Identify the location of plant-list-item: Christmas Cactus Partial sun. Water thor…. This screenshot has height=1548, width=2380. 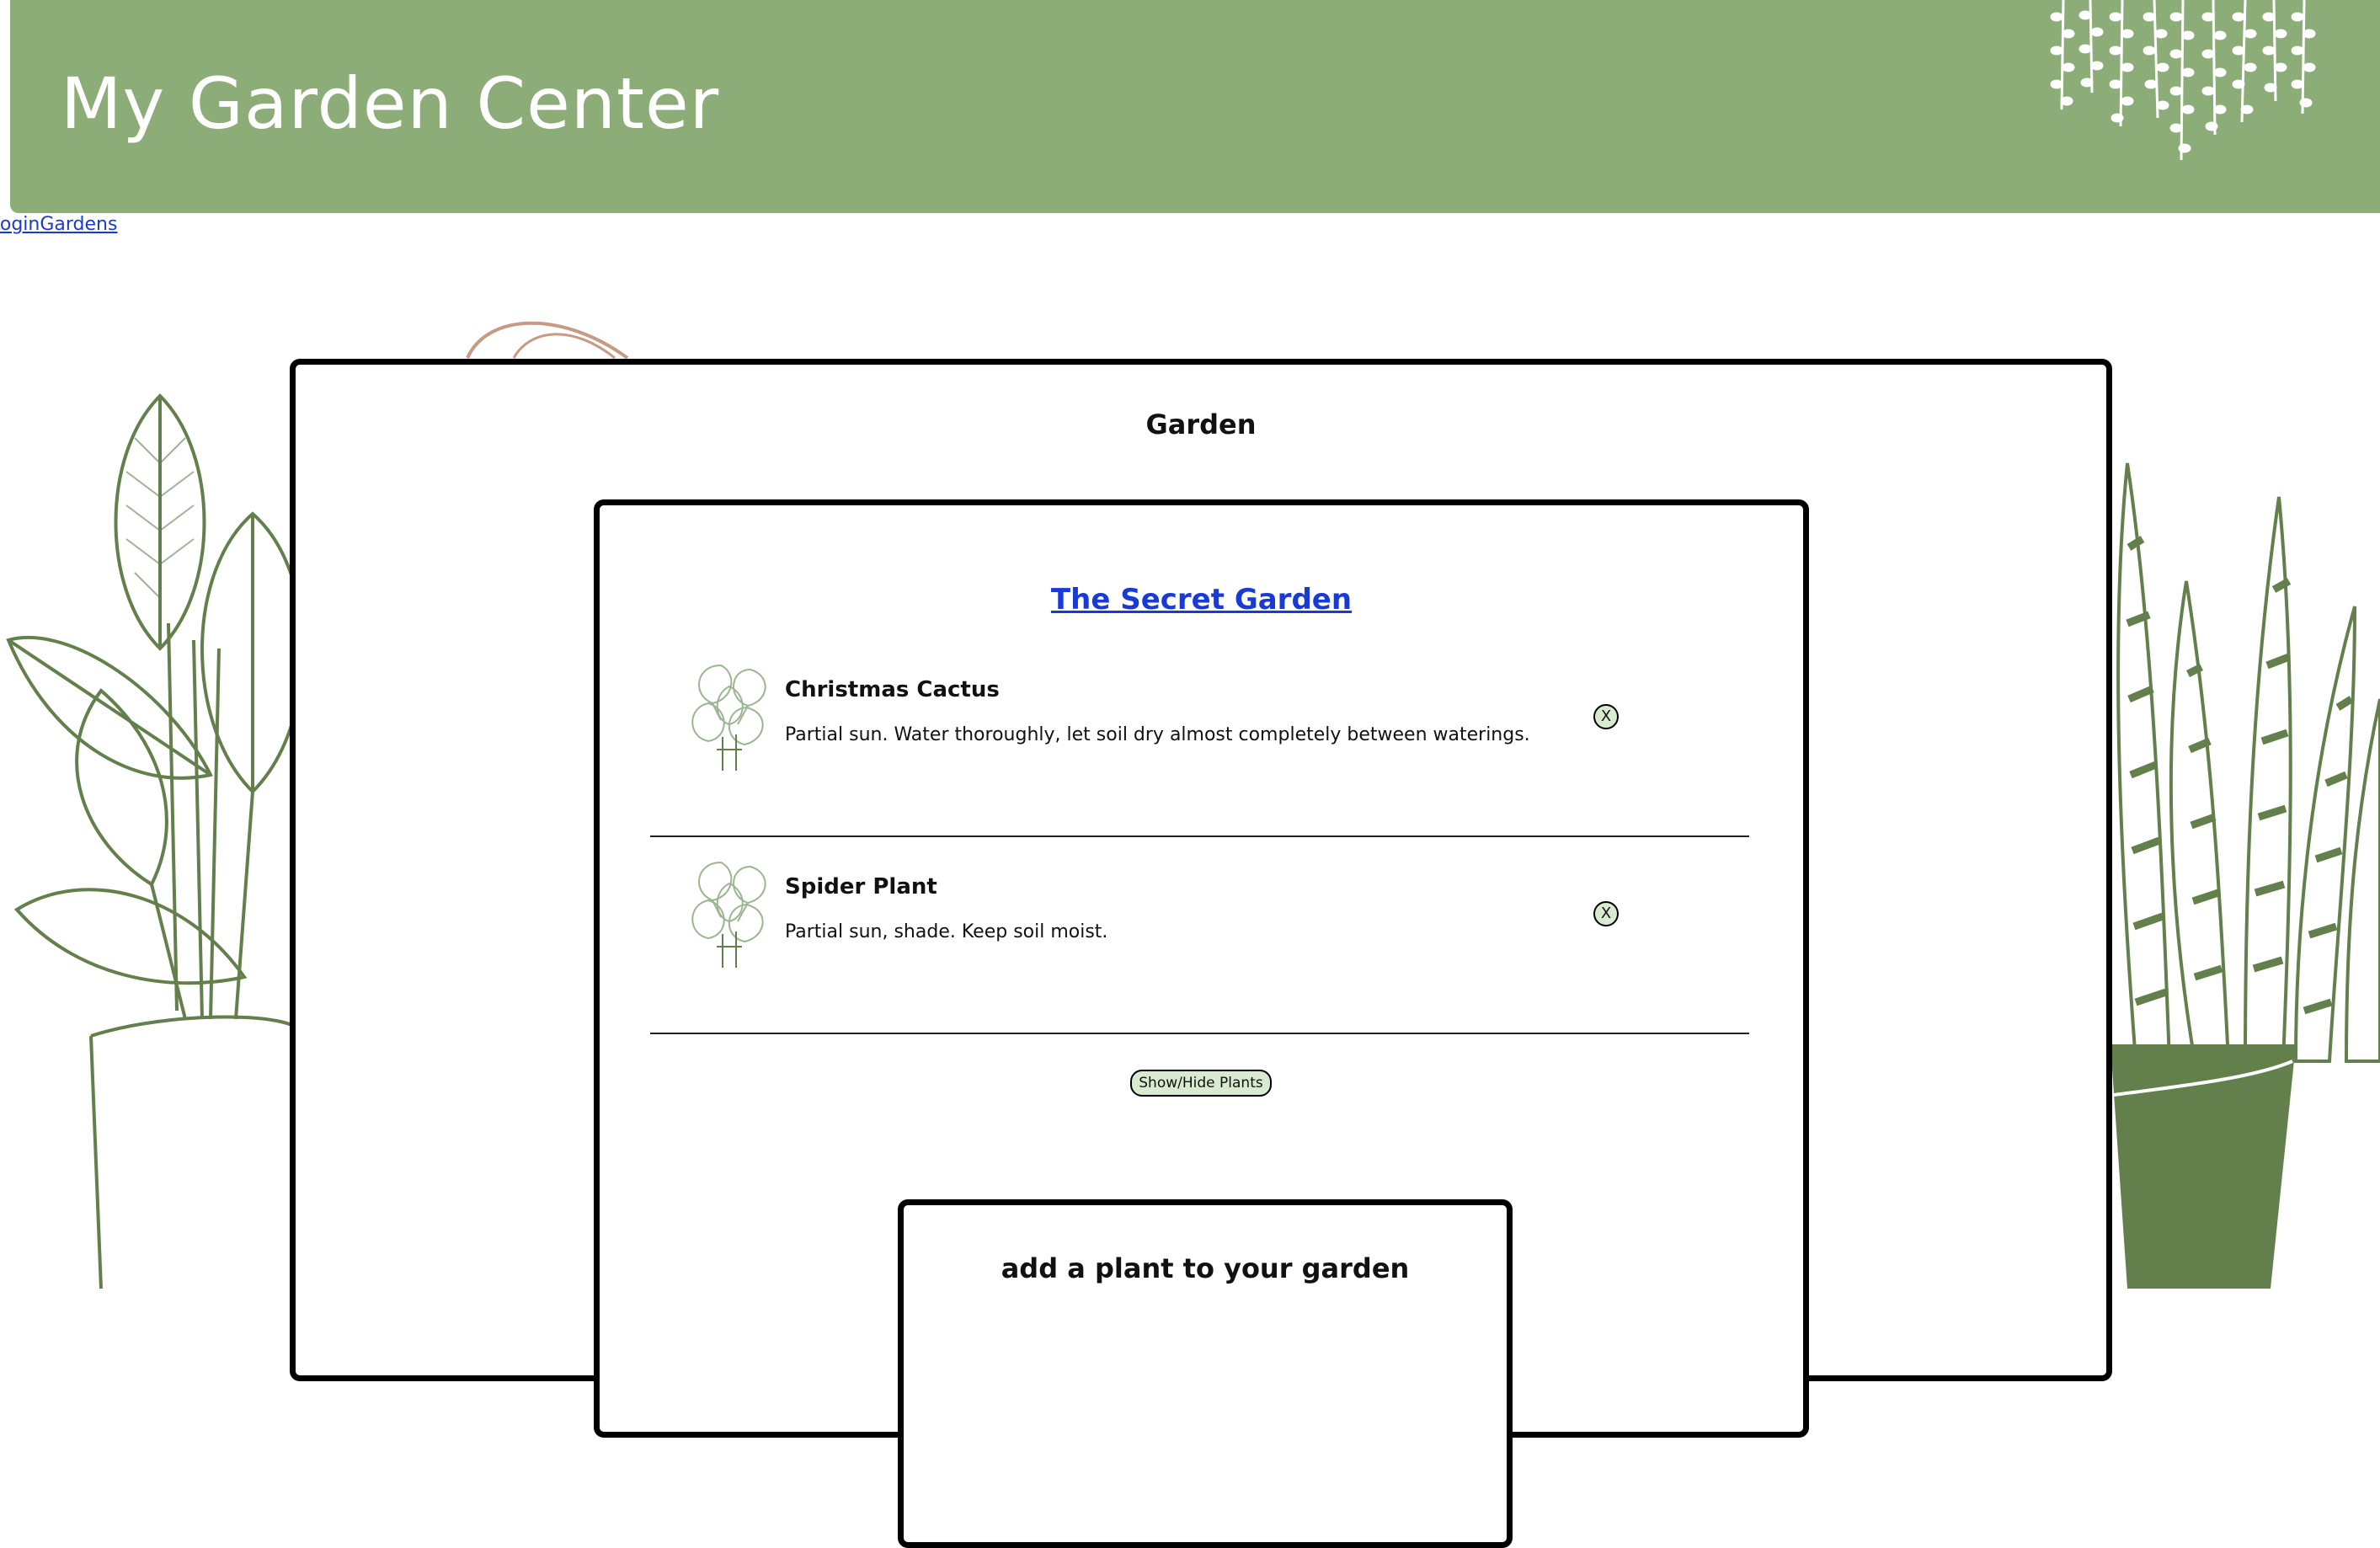
(1199, 738).